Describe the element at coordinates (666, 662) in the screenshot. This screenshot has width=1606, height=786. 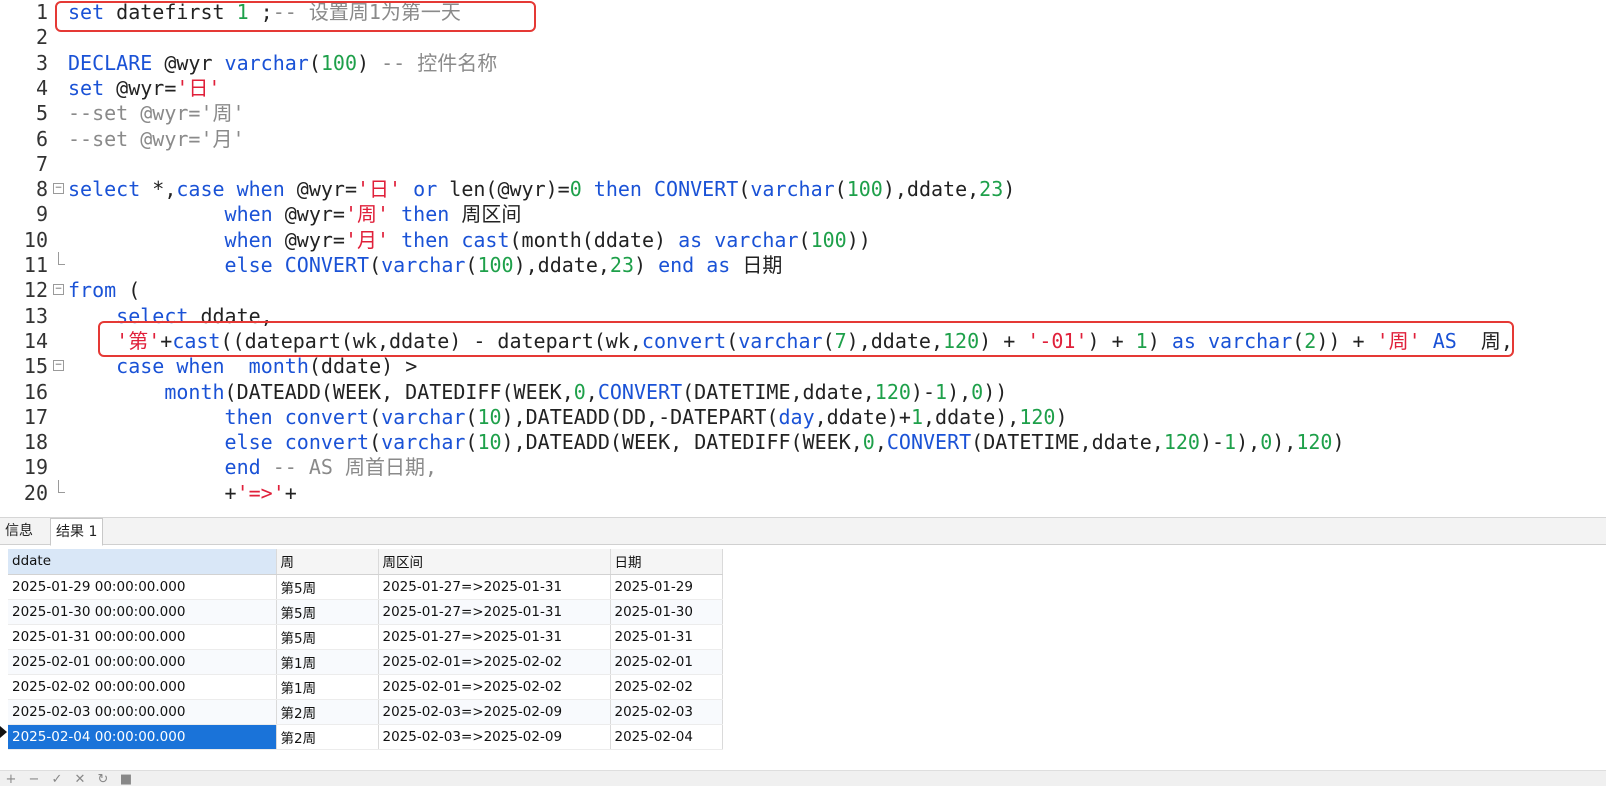
I see `cell-date: 2025-02-01` at that location.